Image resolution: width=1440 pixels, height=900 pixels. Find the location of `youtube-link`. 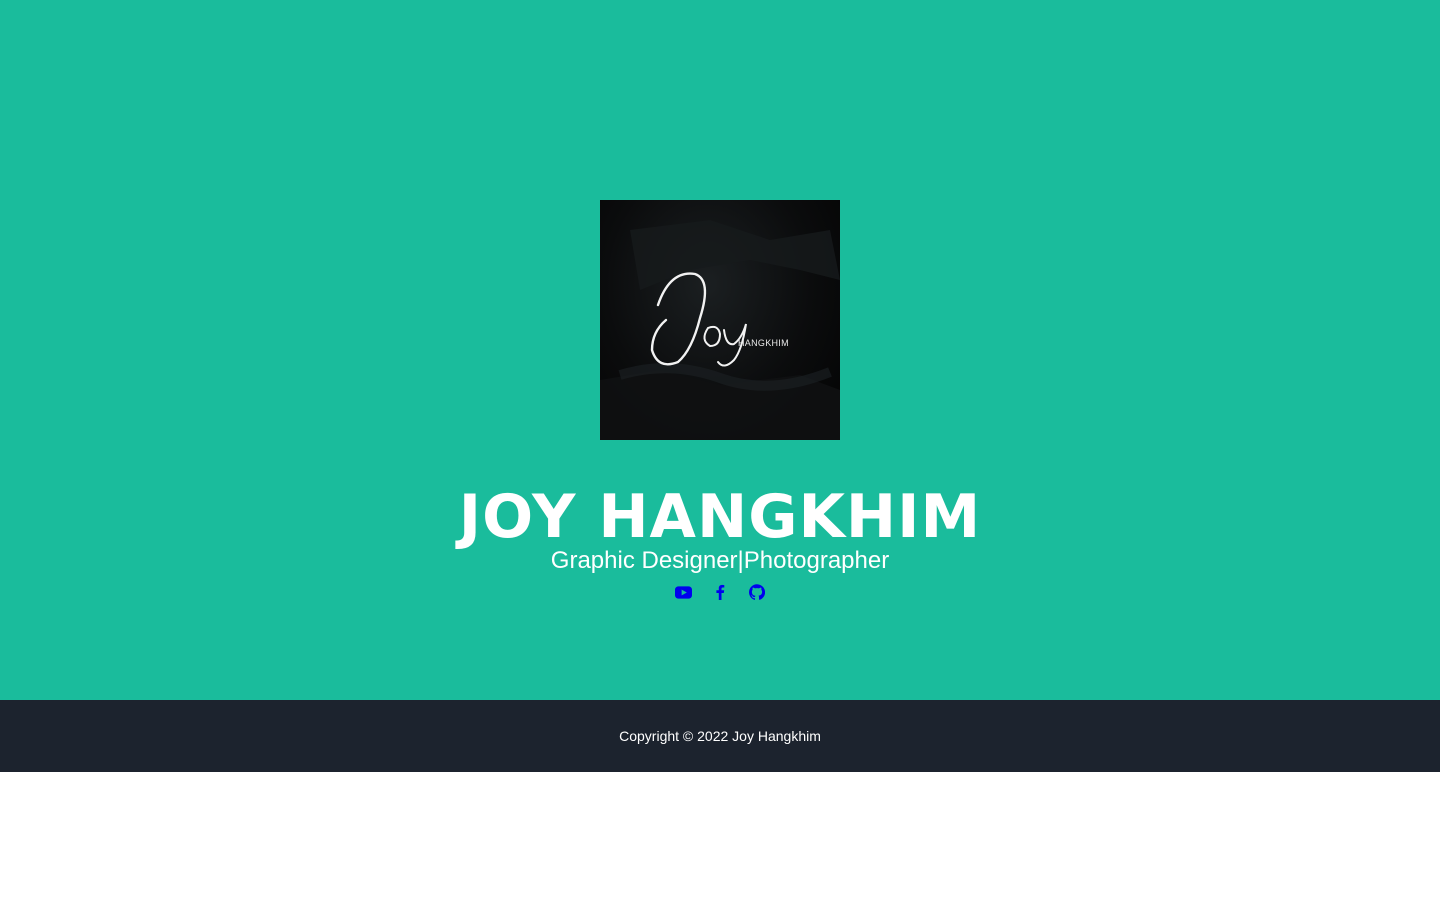

youtube-link is located at coordinates (683, 592).